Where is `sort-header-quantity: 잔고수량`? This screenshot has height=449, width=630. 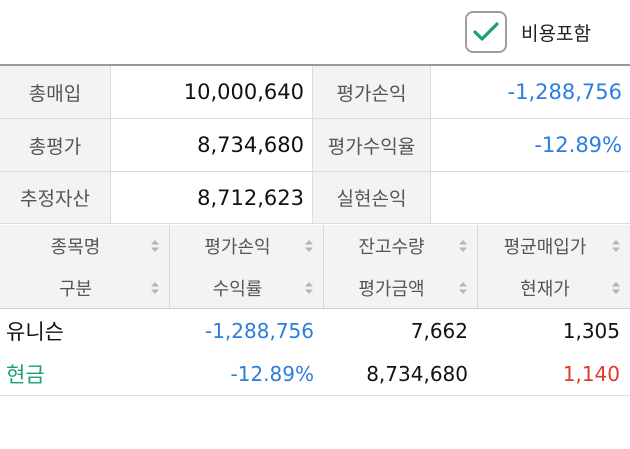
sort-header-quantity: 잔고수량 is located at coordinates (401, 246).